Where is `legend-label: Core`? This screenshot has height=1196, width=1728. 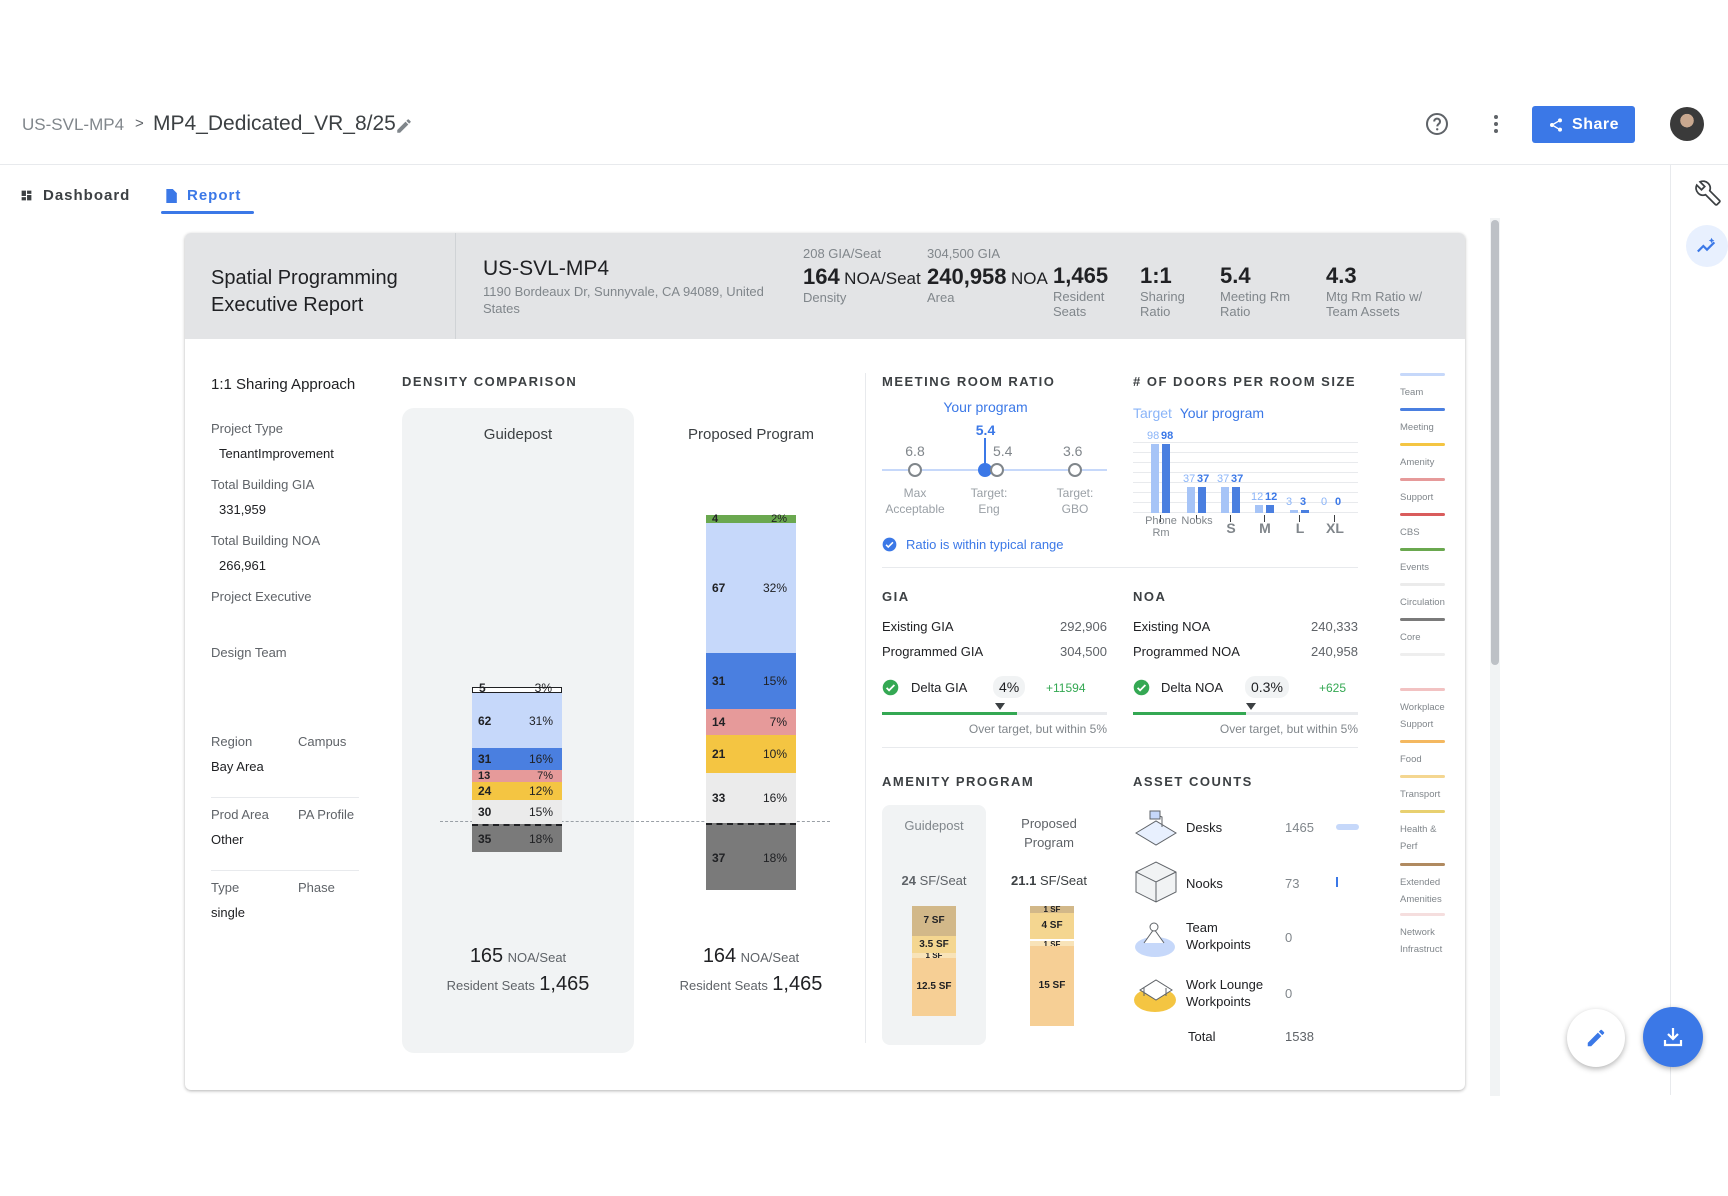
legend-label: Core is located at coordinates (1410, 637).